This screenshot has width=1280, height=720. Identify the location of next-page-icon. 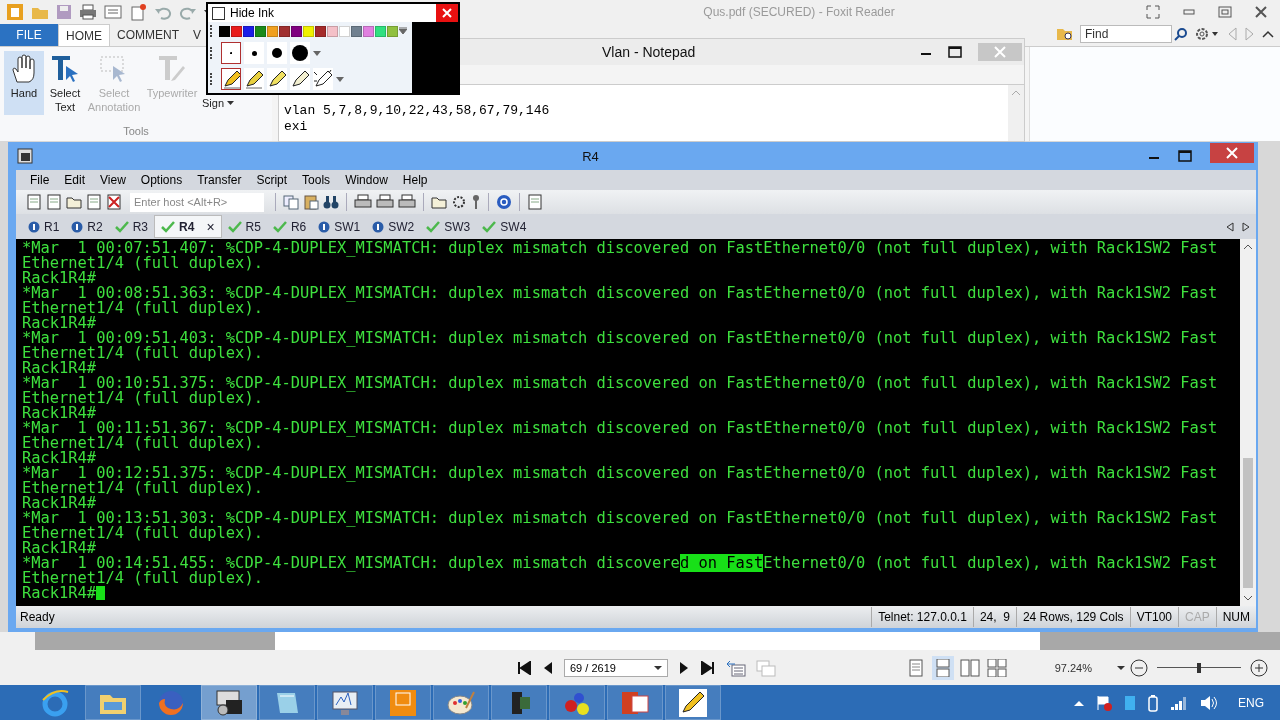
(684, 667).